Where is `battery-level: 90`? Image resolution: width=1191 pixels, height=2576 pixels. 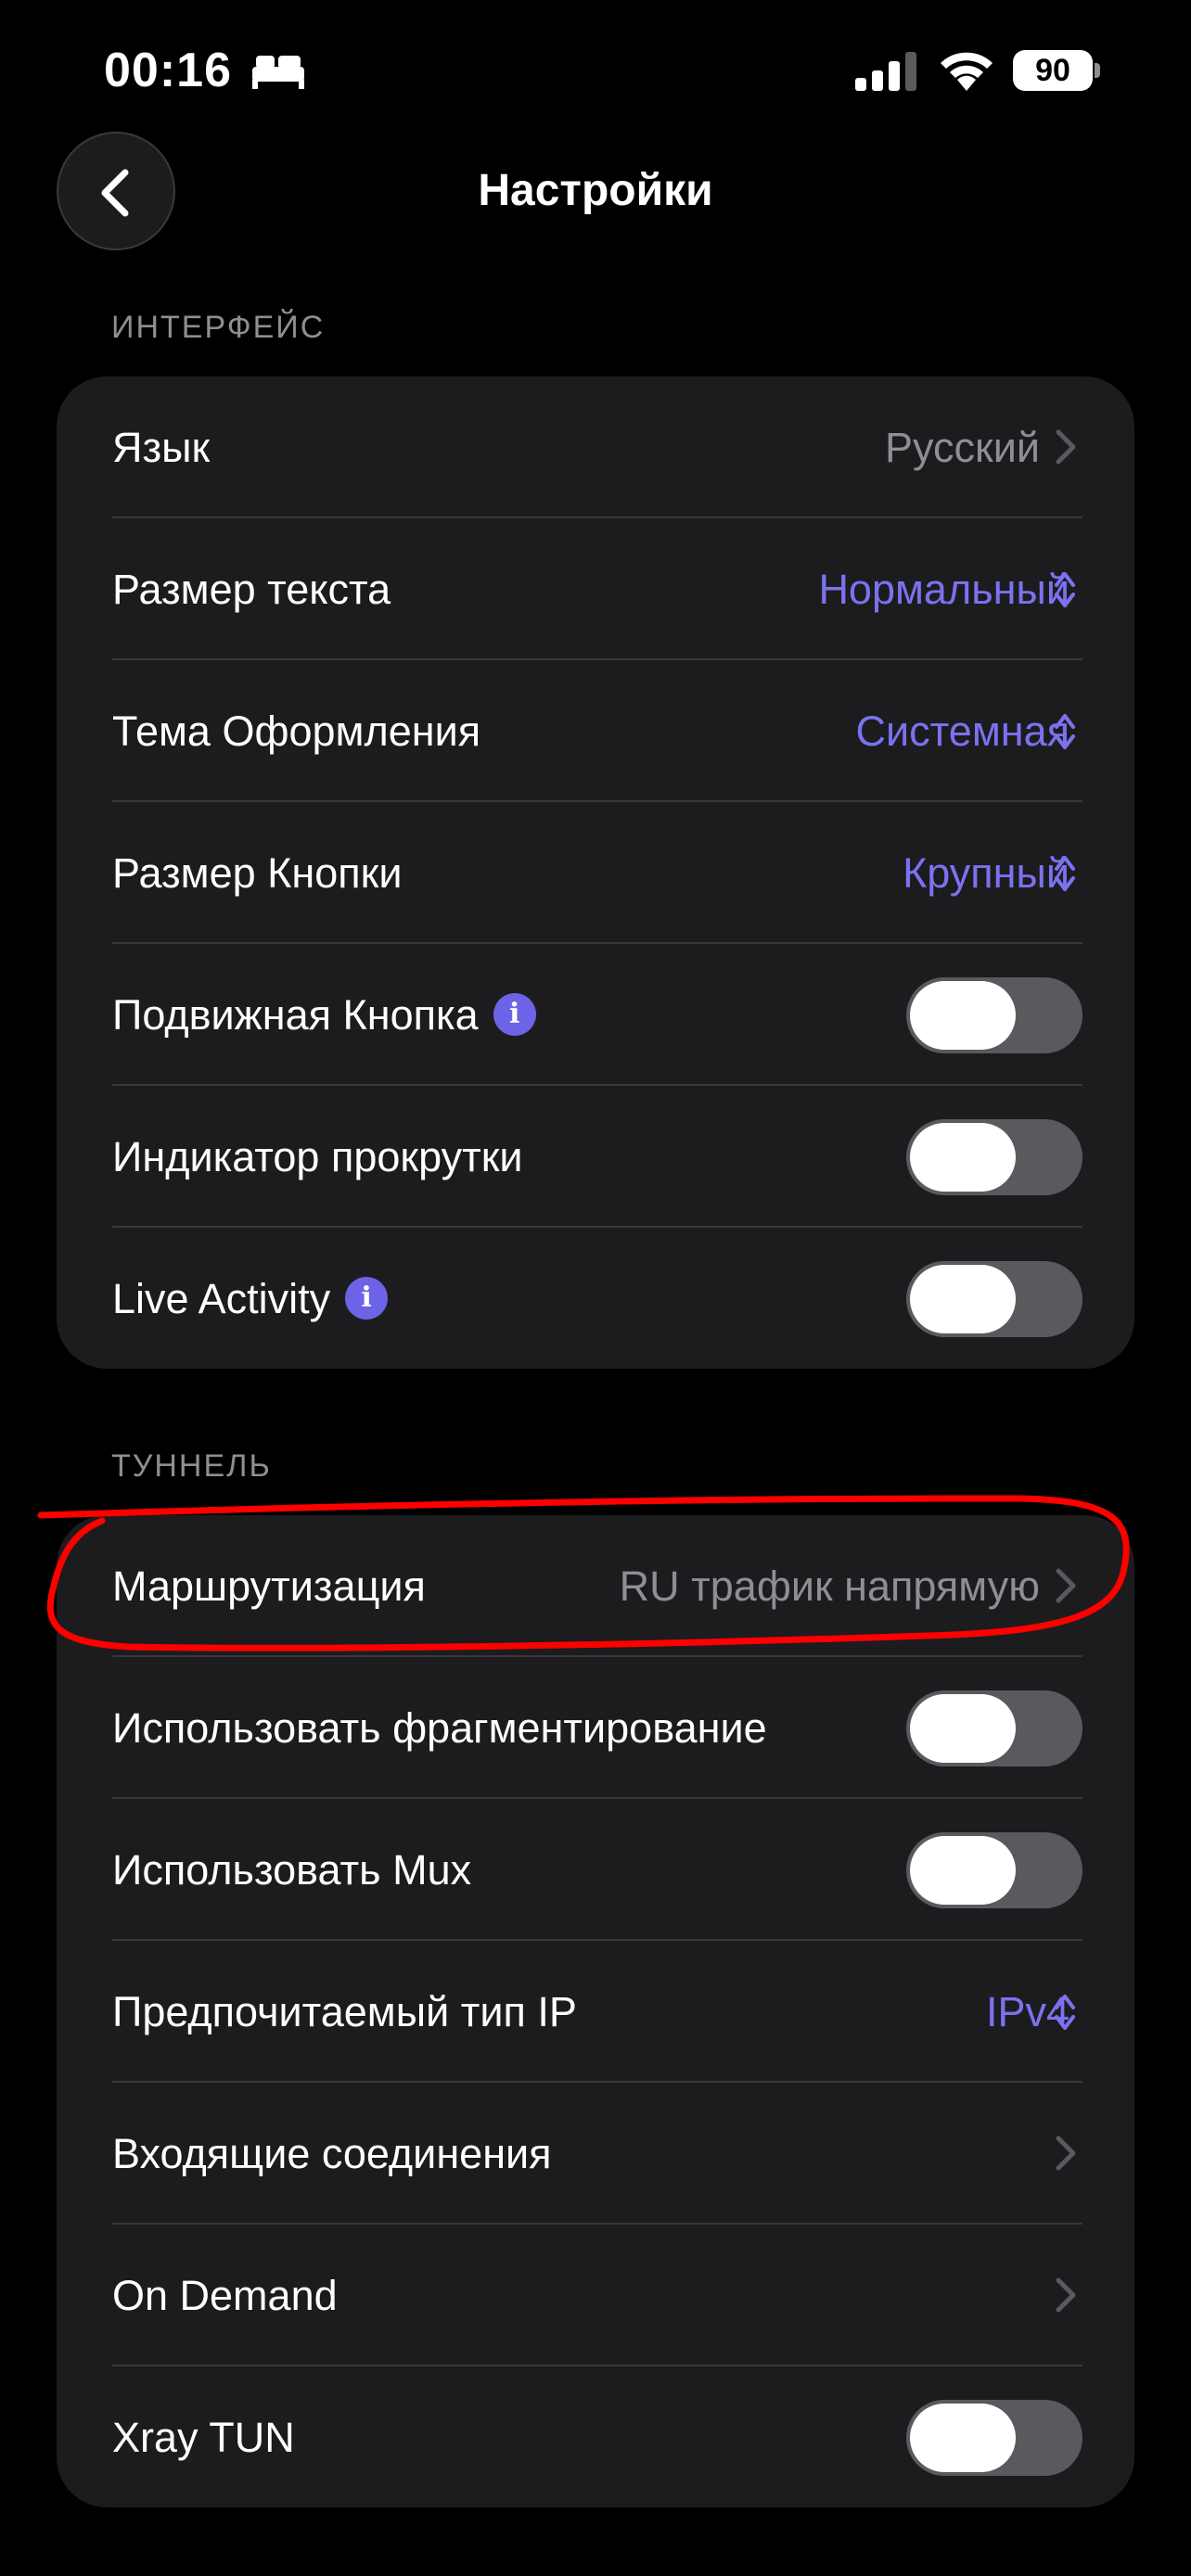 battery-level: 90 is located at coordinates (1053, 71).